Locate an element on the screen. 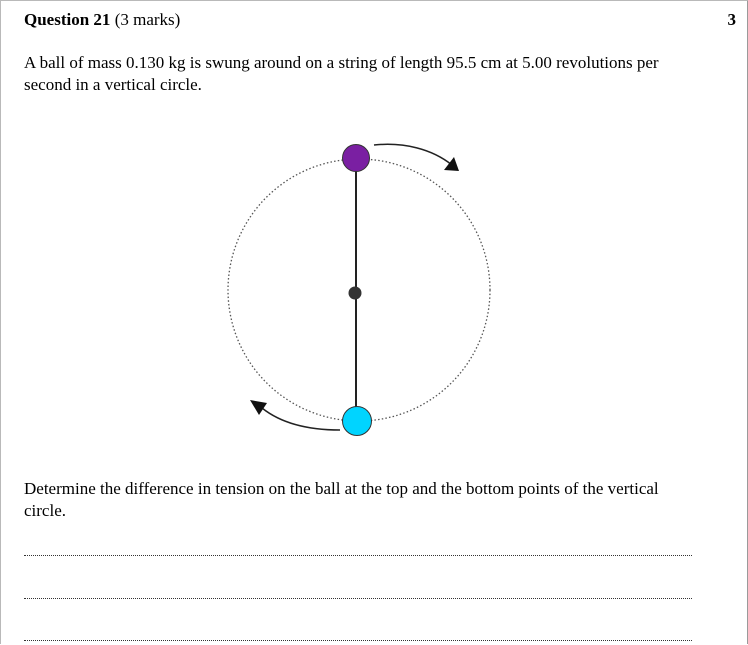  question-header: Question 21 (3 marks) is located at coordinates (102, 20).